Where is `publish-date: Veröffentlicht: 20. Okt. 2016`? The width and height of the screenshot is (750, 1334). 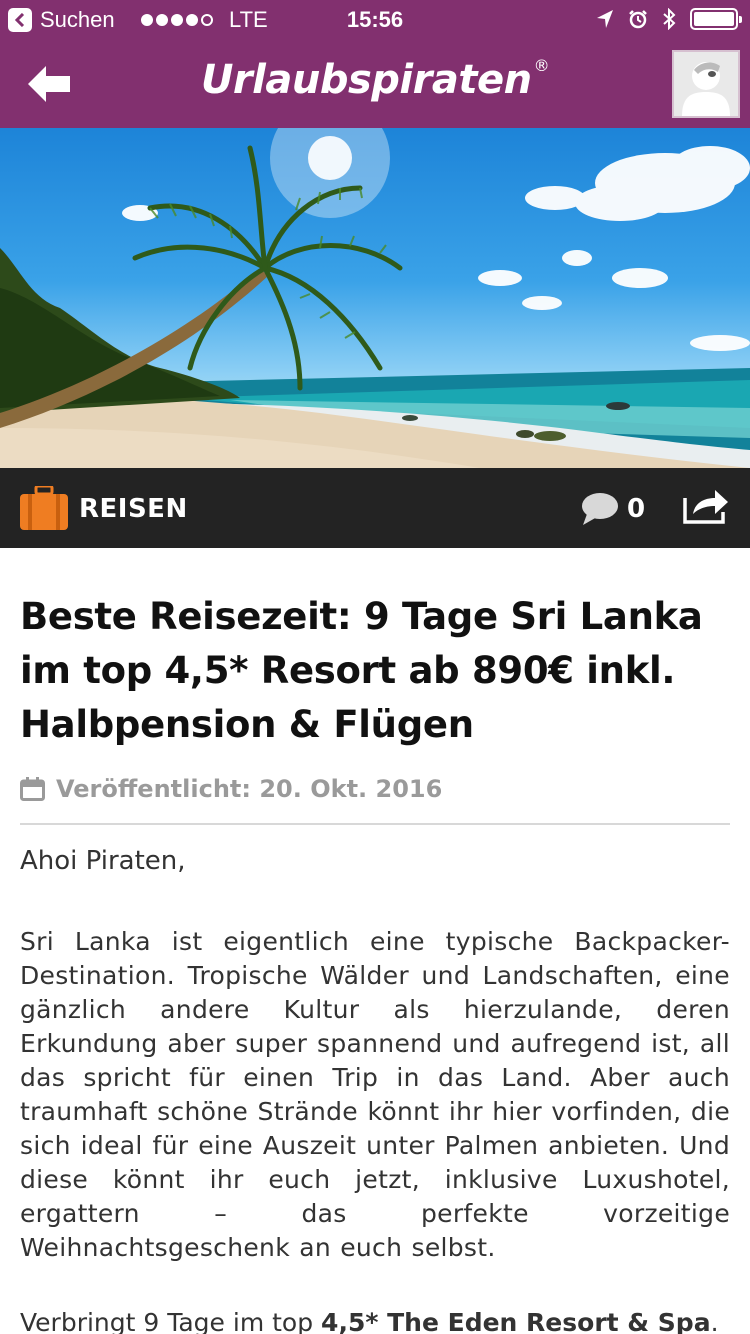 publish-date: Veröffentlicht: 20. Okt. 2016 is located at coordinates (249, 789).